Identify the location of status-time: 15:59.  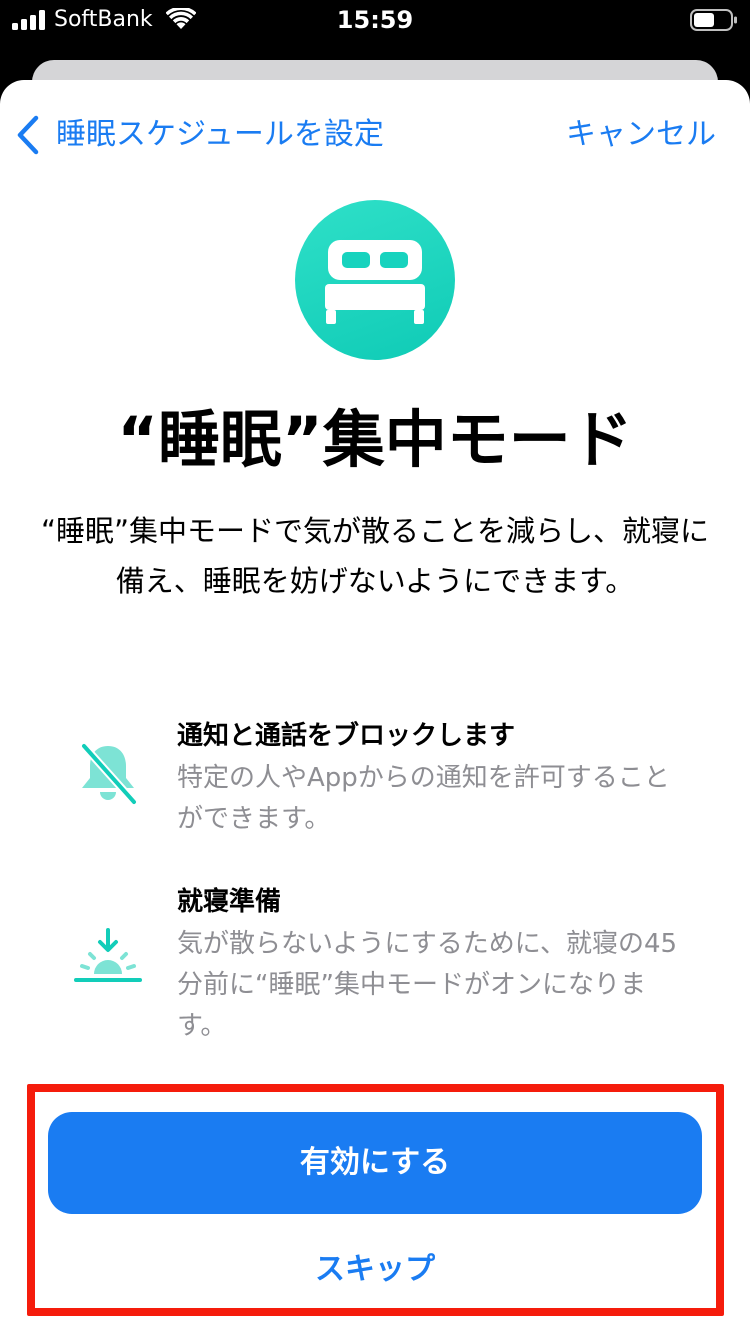
(375, 20).